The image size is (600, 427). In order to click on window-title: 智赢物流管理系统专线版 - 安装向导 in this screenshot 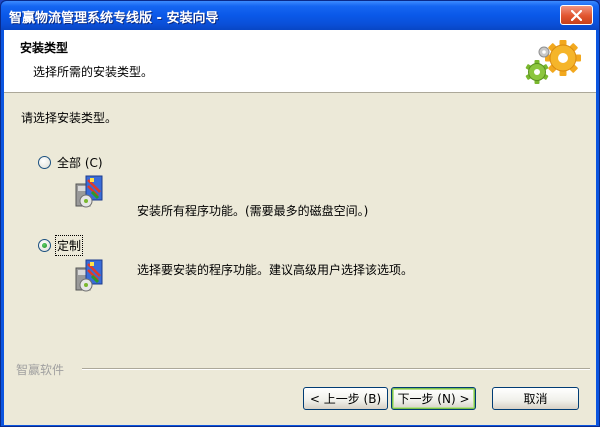, I will do `click(114, 18)`.